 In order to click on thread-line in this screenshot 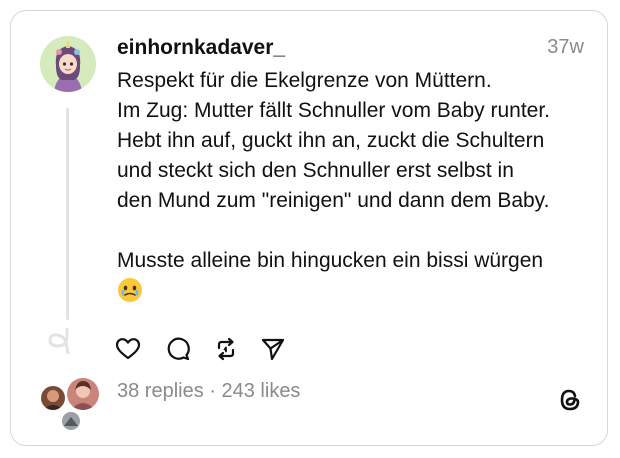, I will do `click(67, 214)`.